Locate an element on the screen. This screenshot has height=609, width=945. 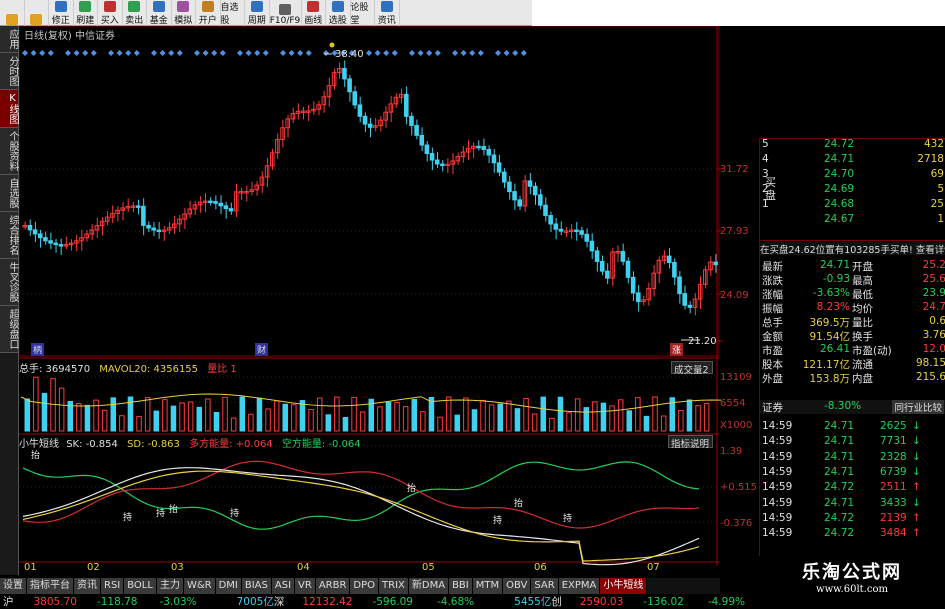
left-tab-4: 自选股 is located at coordinates (9, 193).